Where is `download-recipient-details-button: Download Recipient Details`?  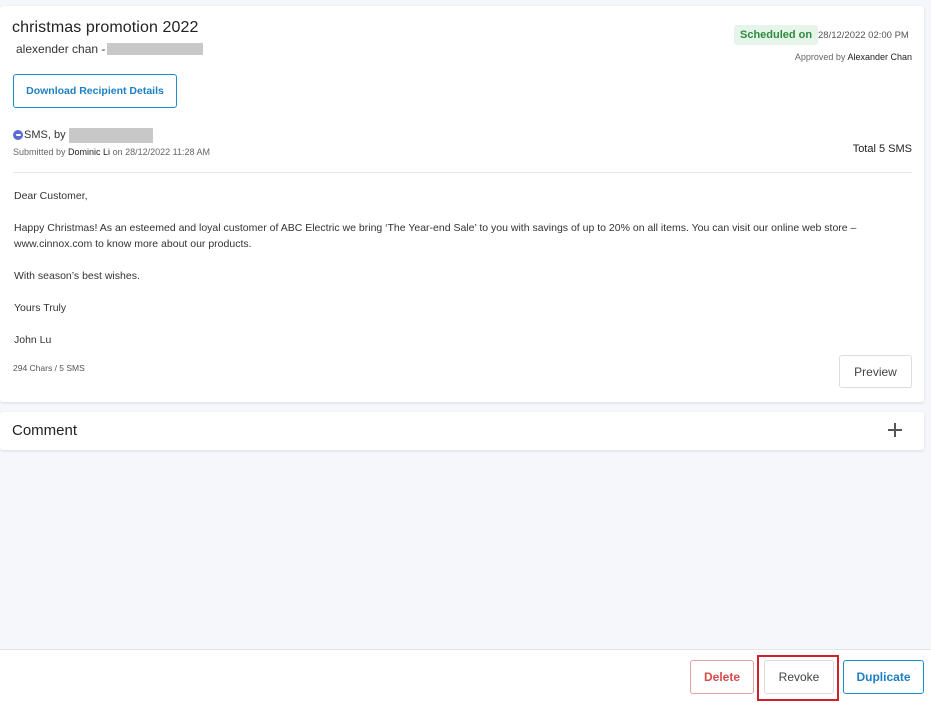
download-recipient-details-button: Download Recipient Details is located at coordinates (95, 91).